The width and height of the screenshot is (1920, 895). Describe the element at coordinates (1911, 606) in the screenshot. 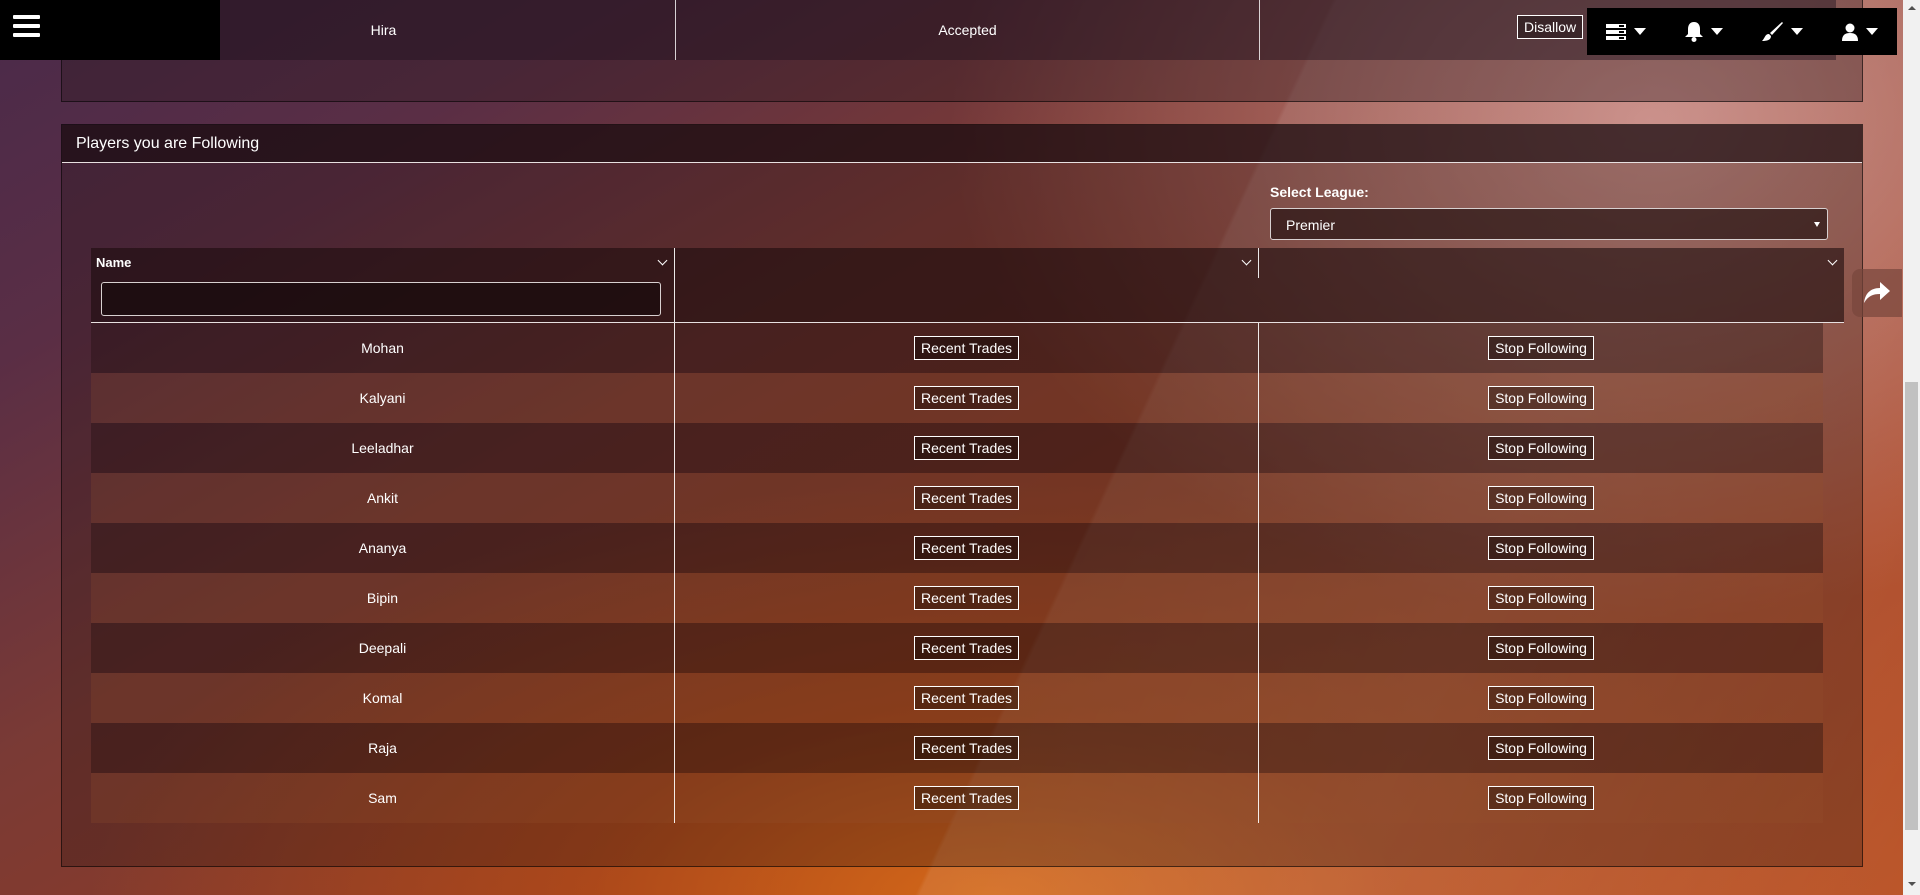

I see `scrollbar-thumb` at that location.